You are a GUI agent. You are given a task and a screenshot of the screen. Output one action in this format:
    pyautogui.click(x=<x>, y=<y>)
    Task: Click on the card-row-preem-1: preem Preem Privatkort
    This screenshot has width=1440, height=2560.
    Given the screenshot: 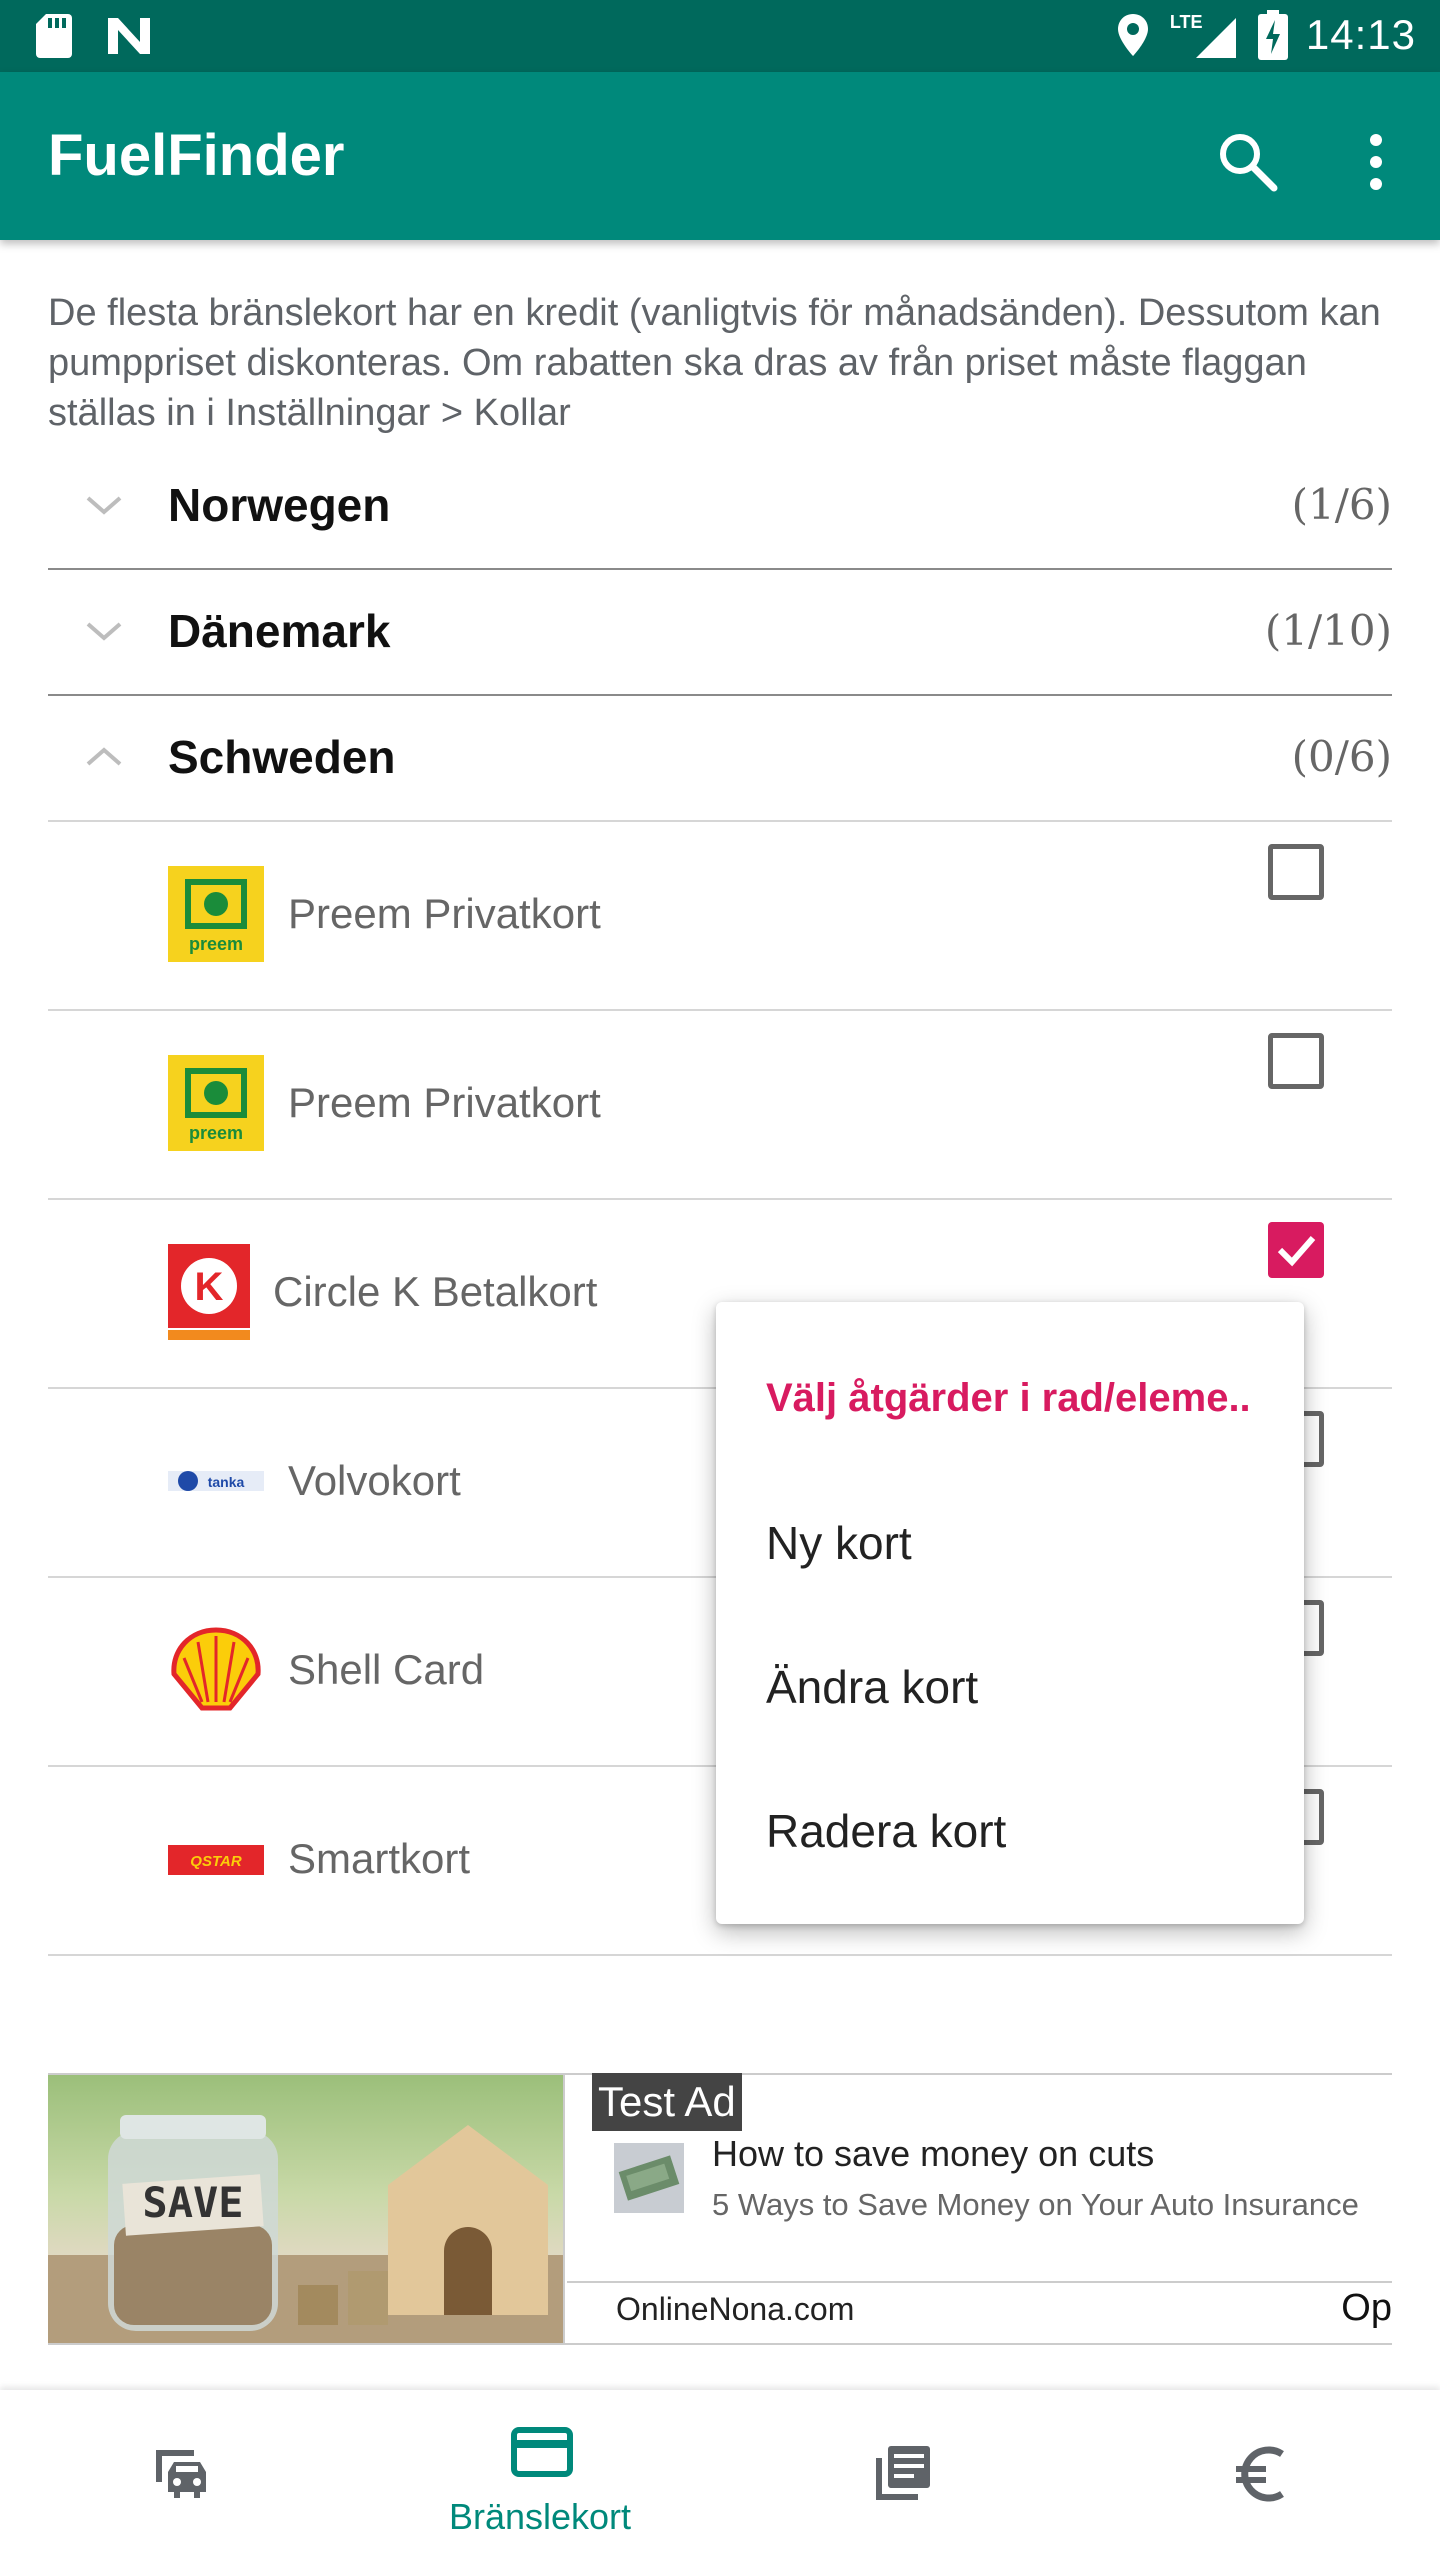 What is the action you would take?
    pyautogui.click(x=720, y=916)
    